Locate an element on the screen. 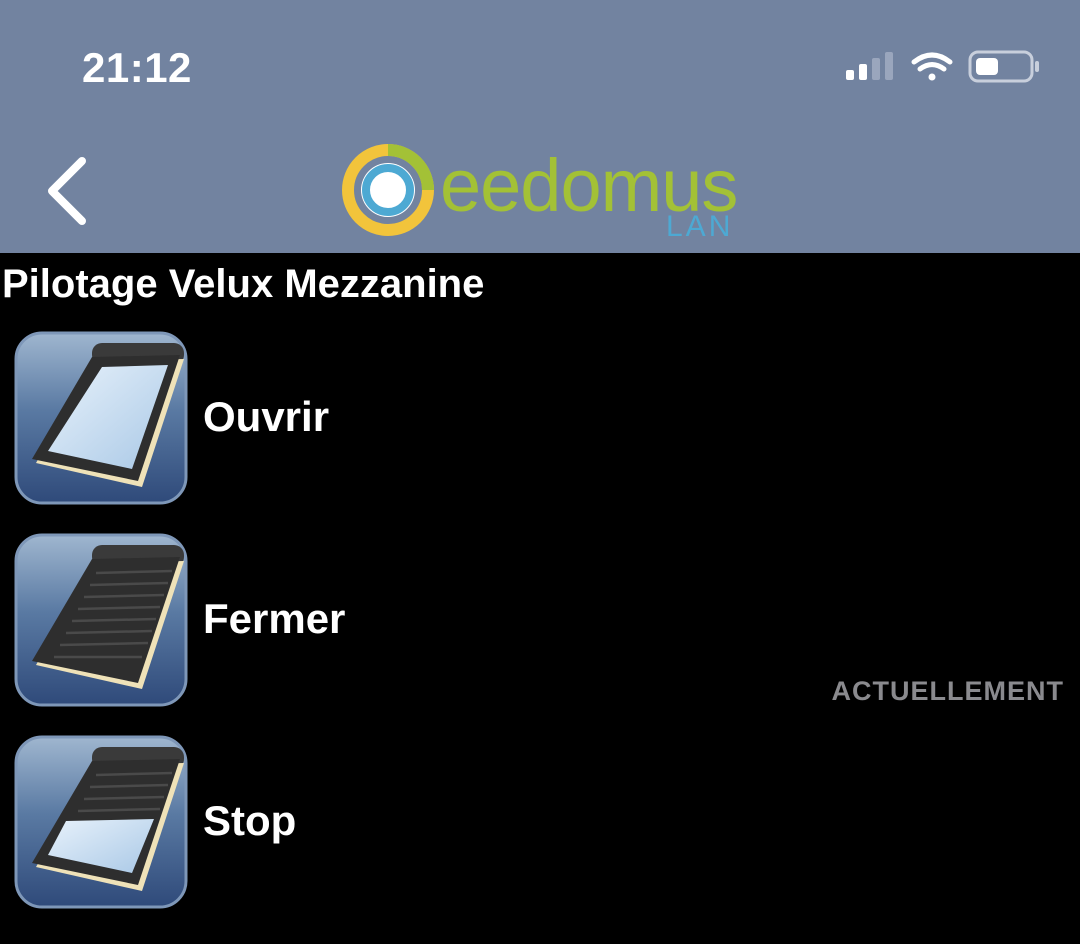 This screenshot has width=1080, height=944. current-state-caption: ACTUELLEMENT is located at coordinates (947, 691).